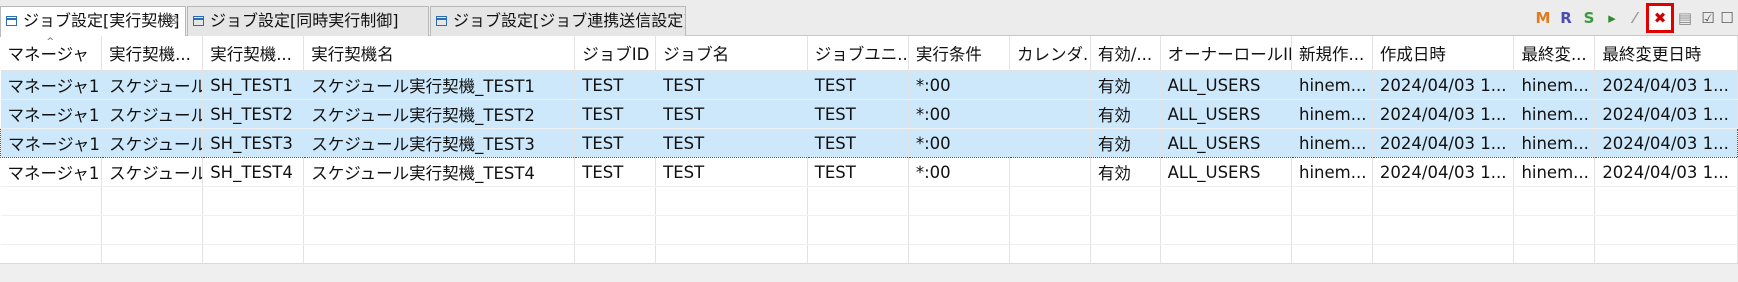 This screenshot has height=282, width=1738. What do you see at coordinates (1727, 18) in the screenshot?
I see `uncheck-all-button: ☐` at bounding box center [1727, 18].